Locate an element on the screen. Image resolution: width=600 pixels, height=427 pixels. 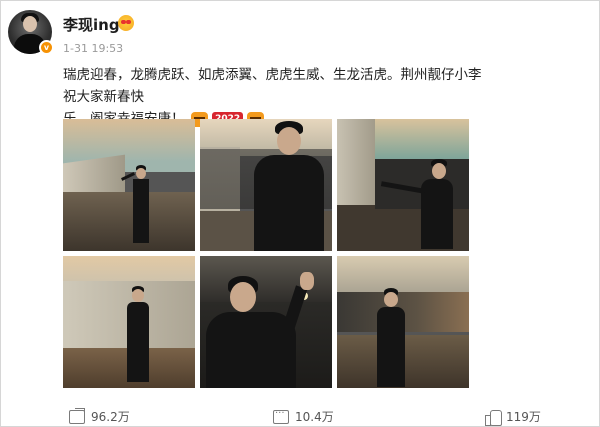
post-timestamp: 1-31 19:53 is located at coordinates (93, 48).